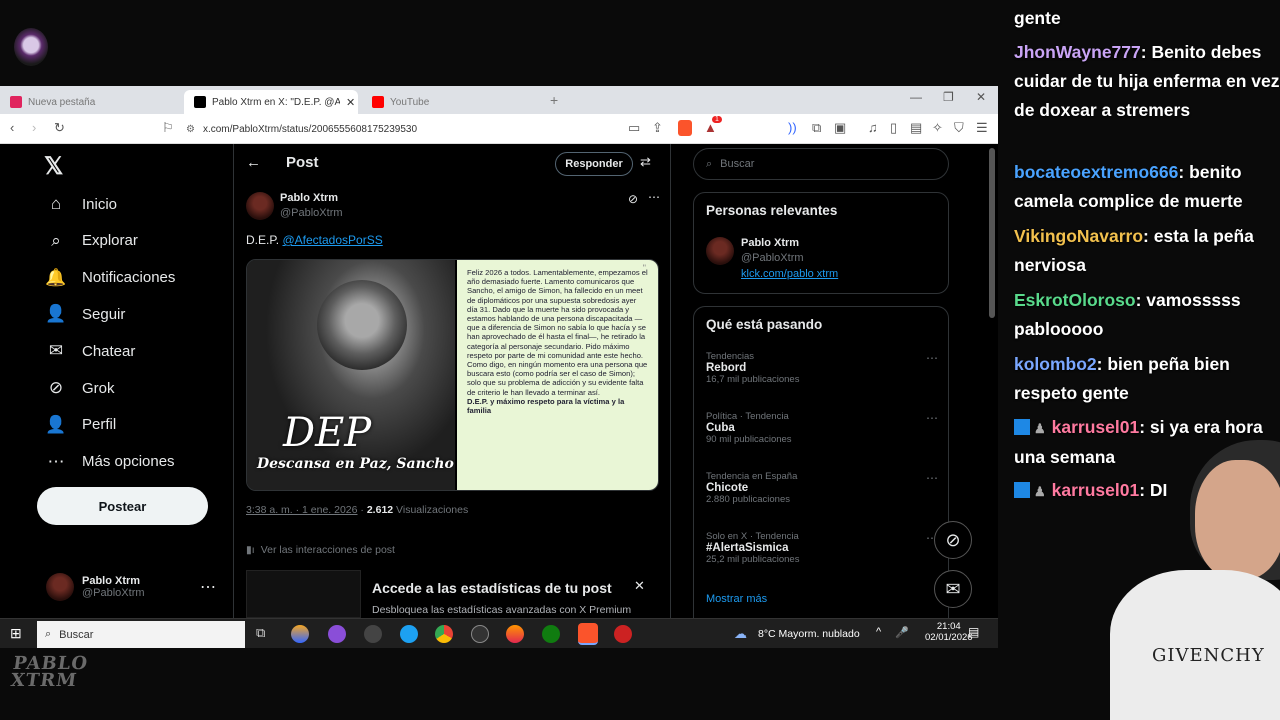 This screenshot has width=1280, height=720. What do you see at coordinates (91, 351) in the screenshot?
I see `sidebar-item-chatear: ✉ Chatear` at bounding box center [91, 351].